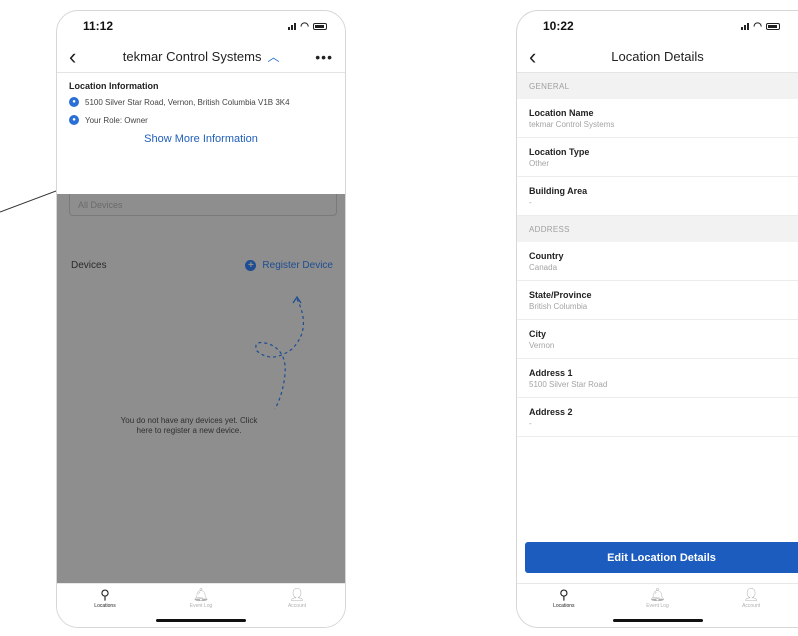 The width and height of the screenshot is (798, 636). What do you see at coordinates (89, 265) in the screenshot?
I see `devices-label: Devices` at bounding box center [89, 265].